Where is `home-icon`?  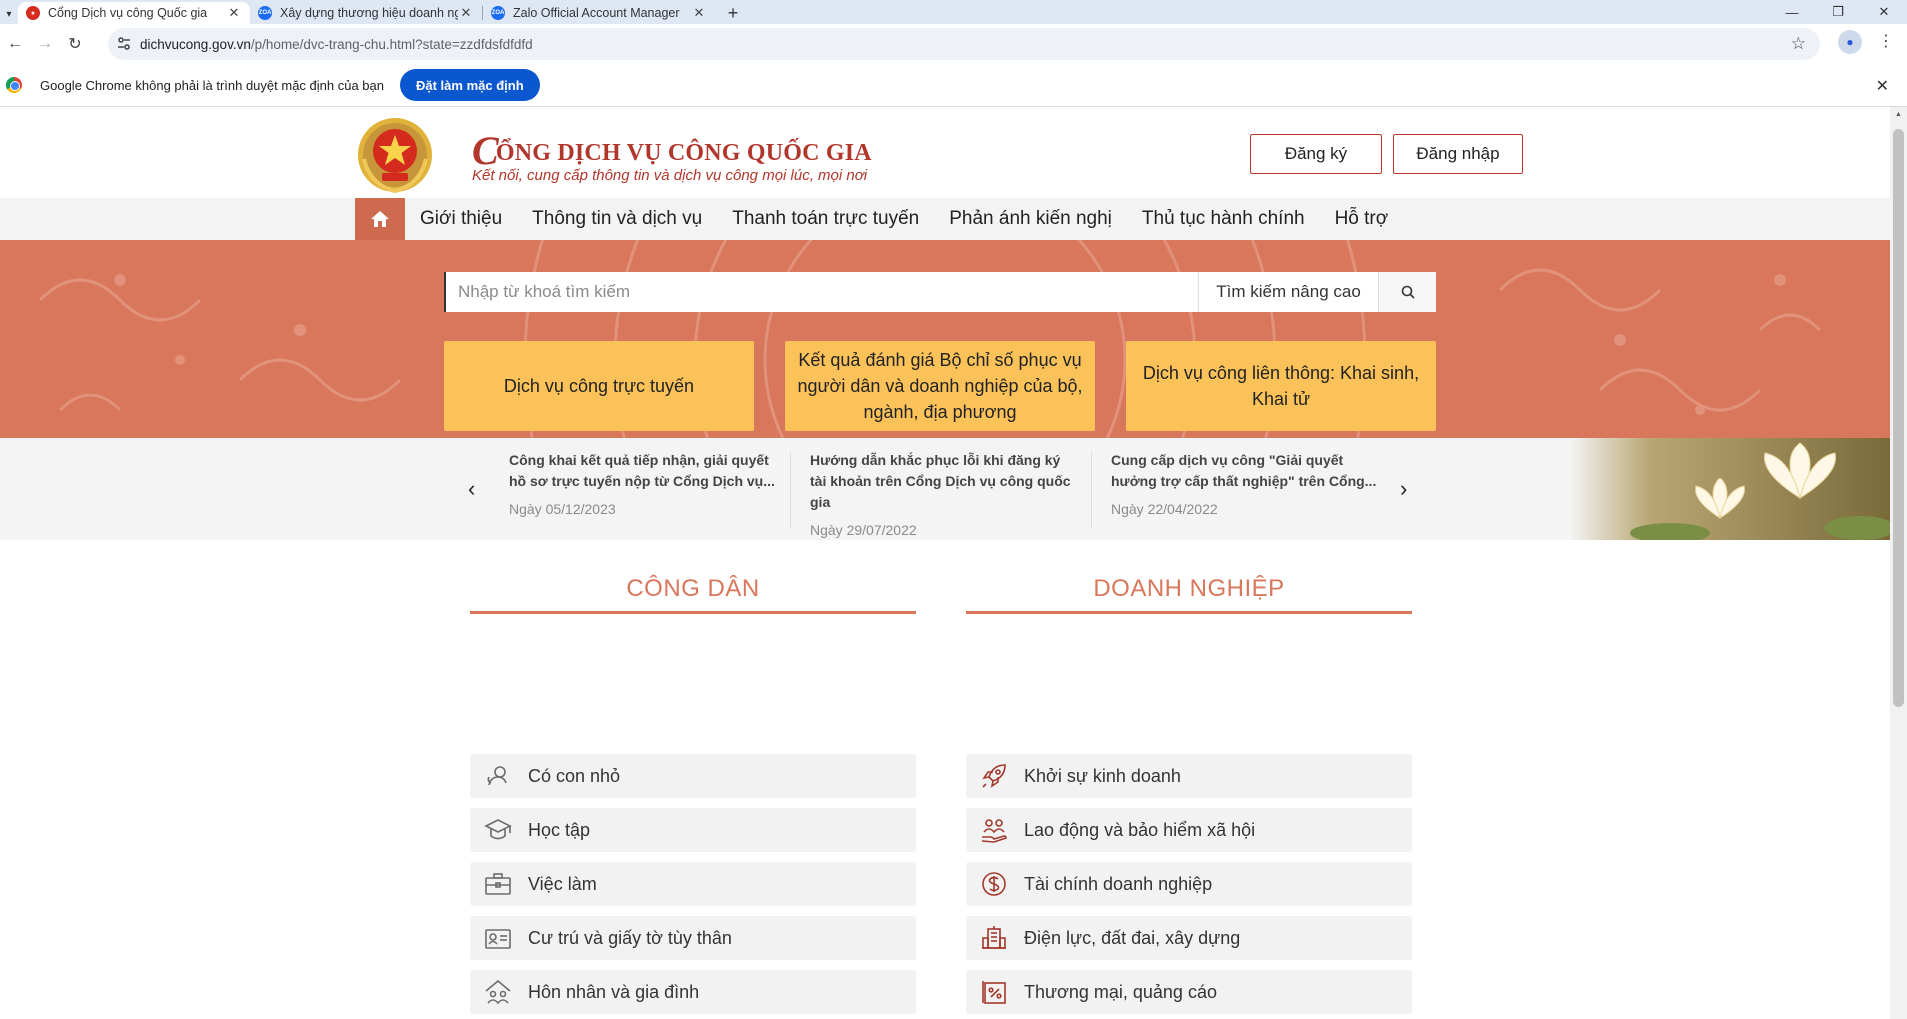 home-icon is located at coordinates (380, 219).